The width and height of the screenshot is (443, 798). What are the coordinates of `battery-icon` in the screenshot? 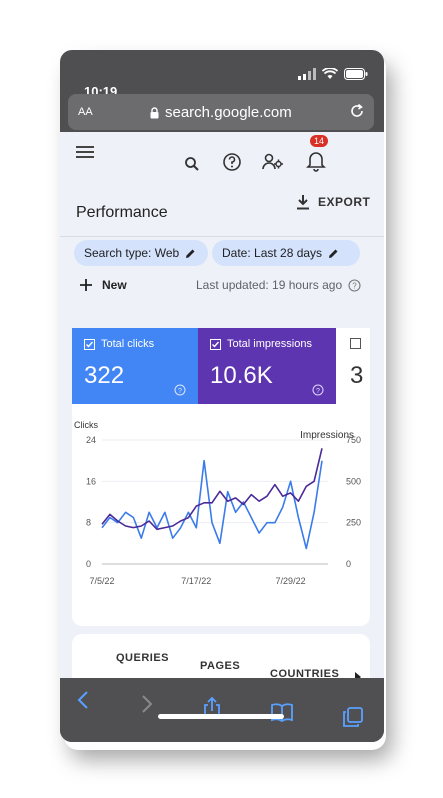 It's located at (356, 74).